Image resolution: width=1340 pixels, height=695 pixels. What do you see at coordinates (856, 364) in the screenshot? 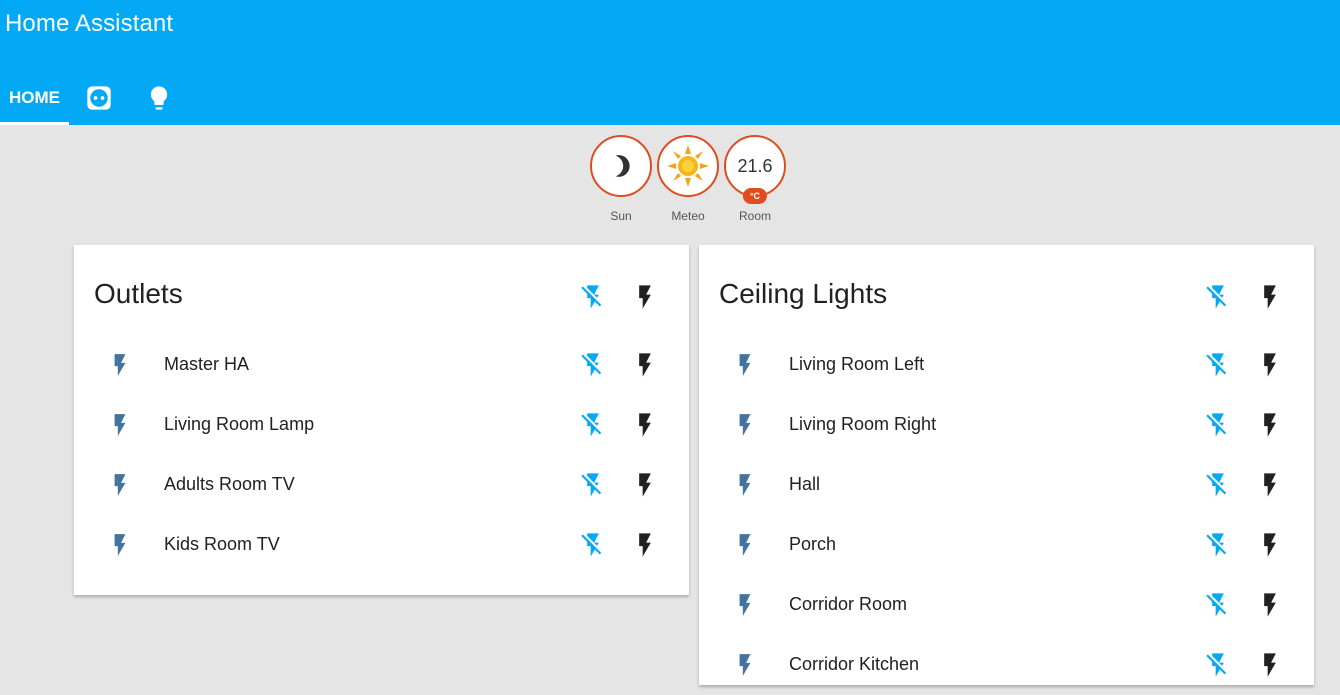
I see `entity-name: Living Room Left` at bounding box center [856, 364].